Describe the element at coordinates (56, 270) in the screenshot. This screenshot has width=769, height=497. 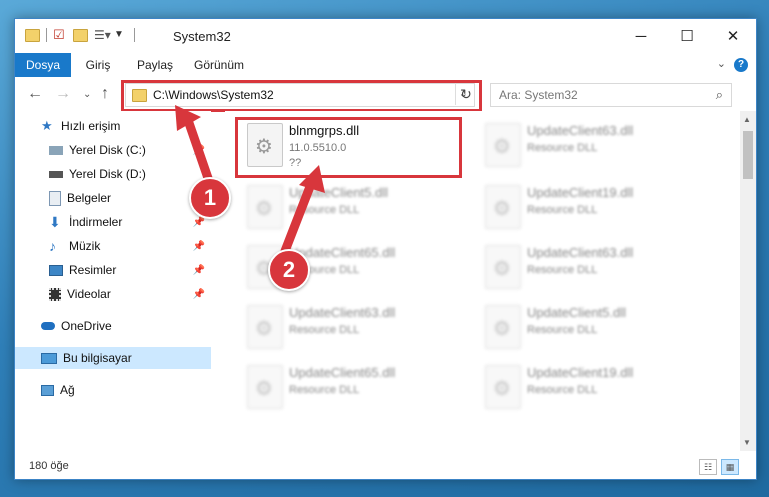
I see `pictures-icon` at that location.